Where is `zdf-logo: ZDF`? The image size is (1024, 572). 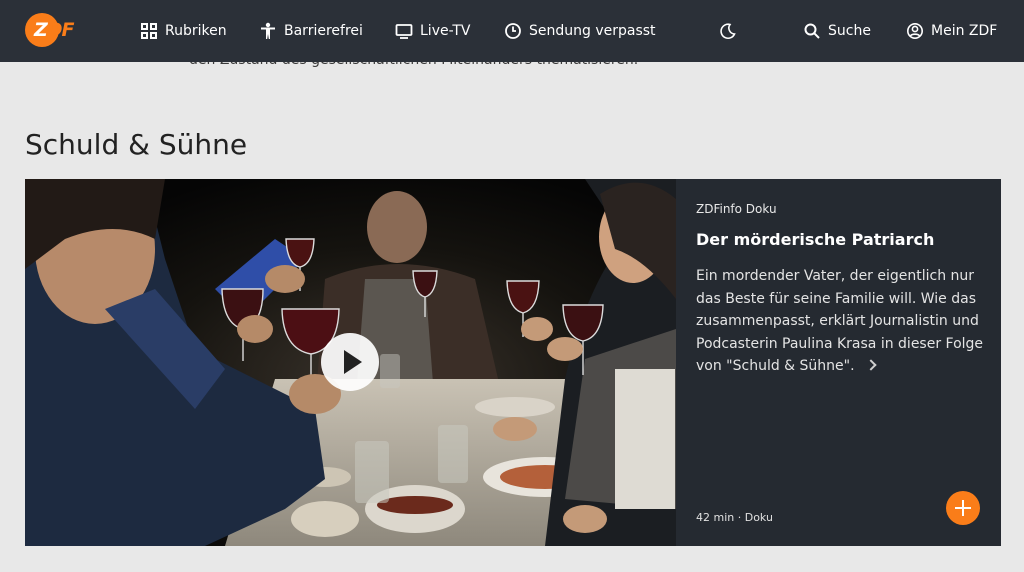 zdf-logo: ZDF is located at coordinates (54, 30).